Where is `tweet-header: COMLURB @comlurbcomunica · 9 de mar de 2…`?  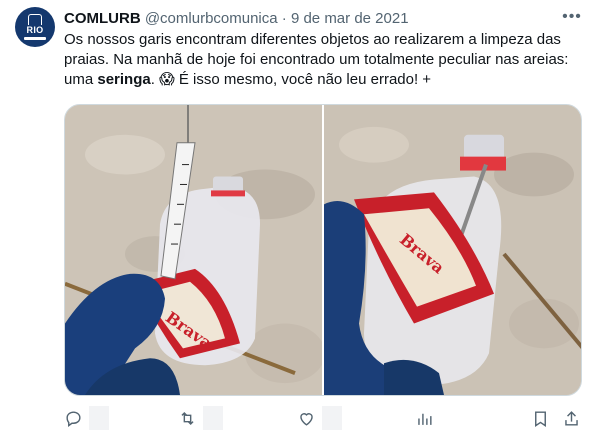 tweet-header: COMLURB @comlurbcomunica · 9 de mar de 2… is located at coordinates (236, 18).